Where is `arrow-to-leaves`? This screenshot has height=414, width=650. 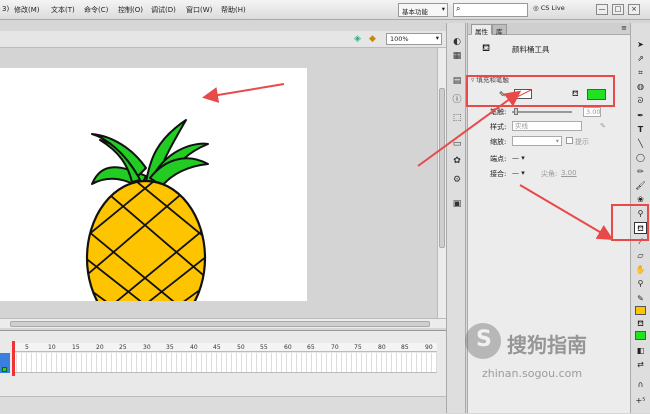 arrow-to-leaves is located at coordinates (243, 93).